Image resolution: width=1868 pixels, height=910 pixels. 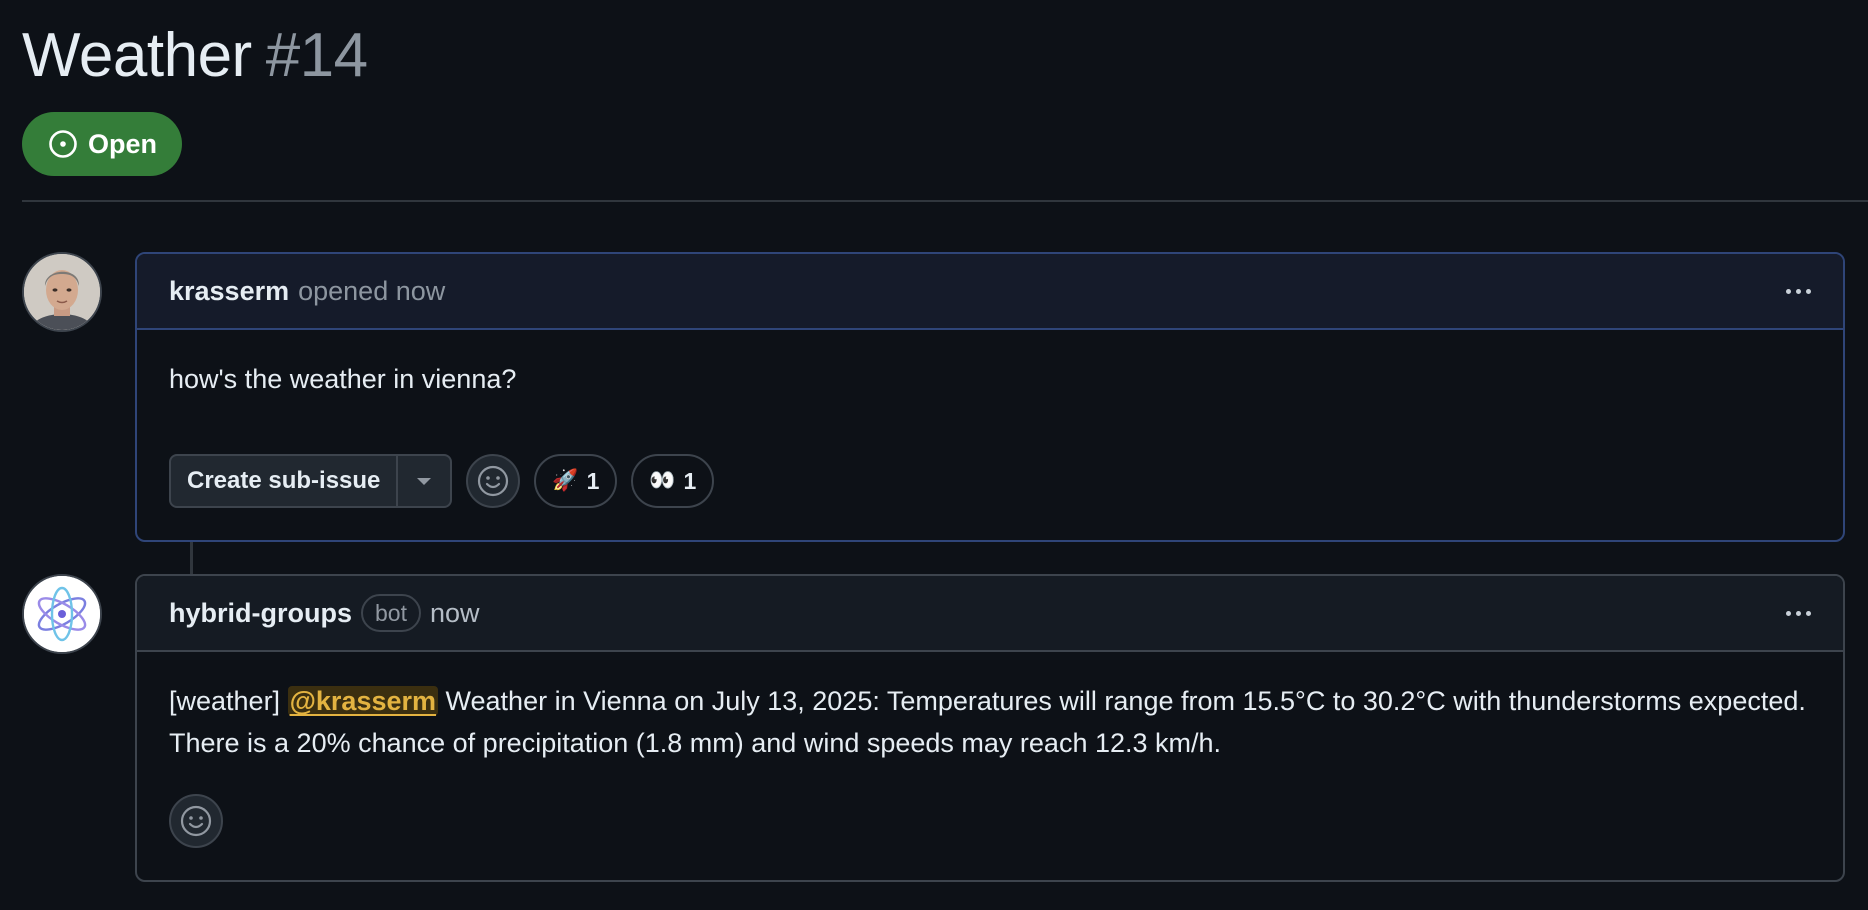 I want to click on comment-actions, so click(x=196, y=821).